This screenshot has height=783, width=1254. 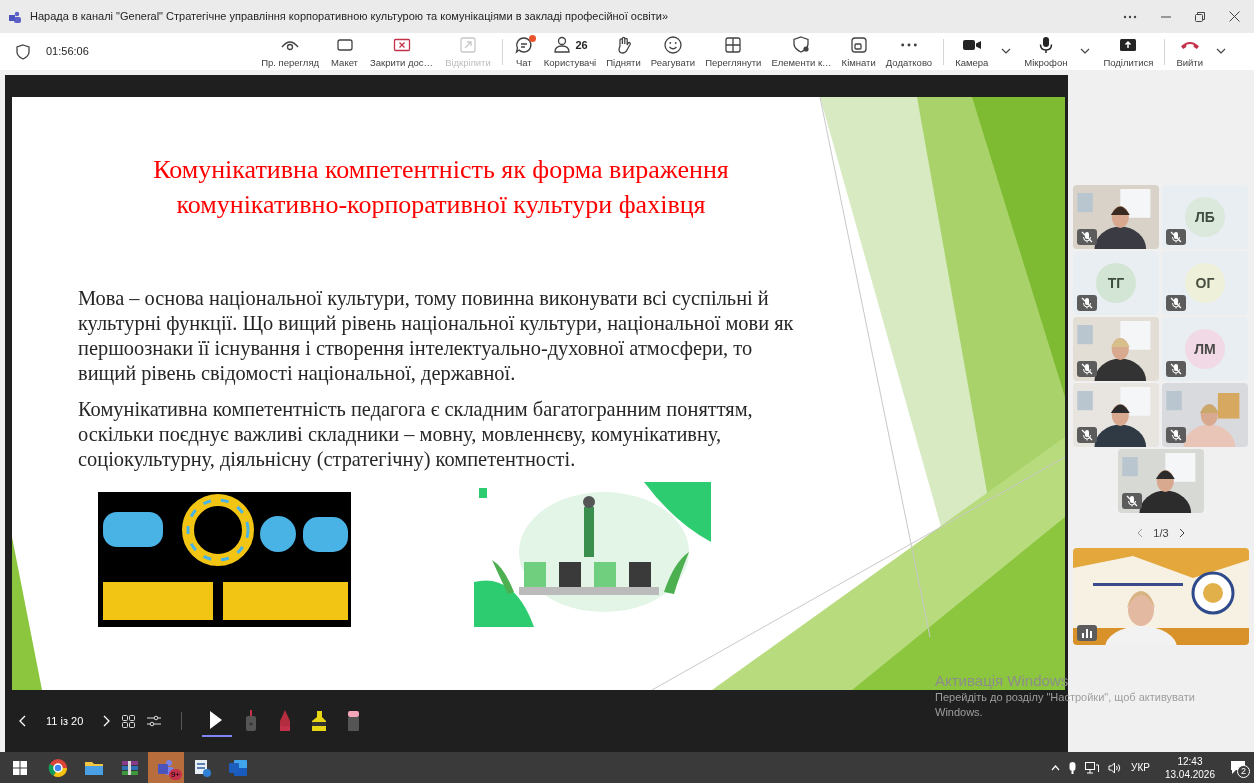 What do you see at coordinates (65, 721) in the screenshot?
I see `slide-counter: 11 із 20` at bounding box center [65, 721].